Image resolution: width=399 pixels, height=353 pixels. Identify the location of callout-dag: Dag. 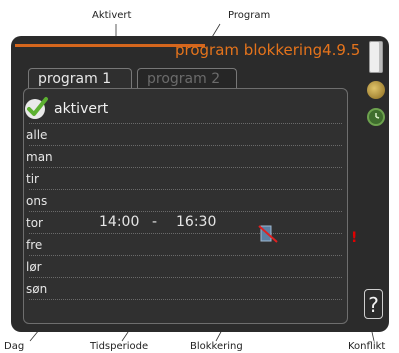
(14, 346).